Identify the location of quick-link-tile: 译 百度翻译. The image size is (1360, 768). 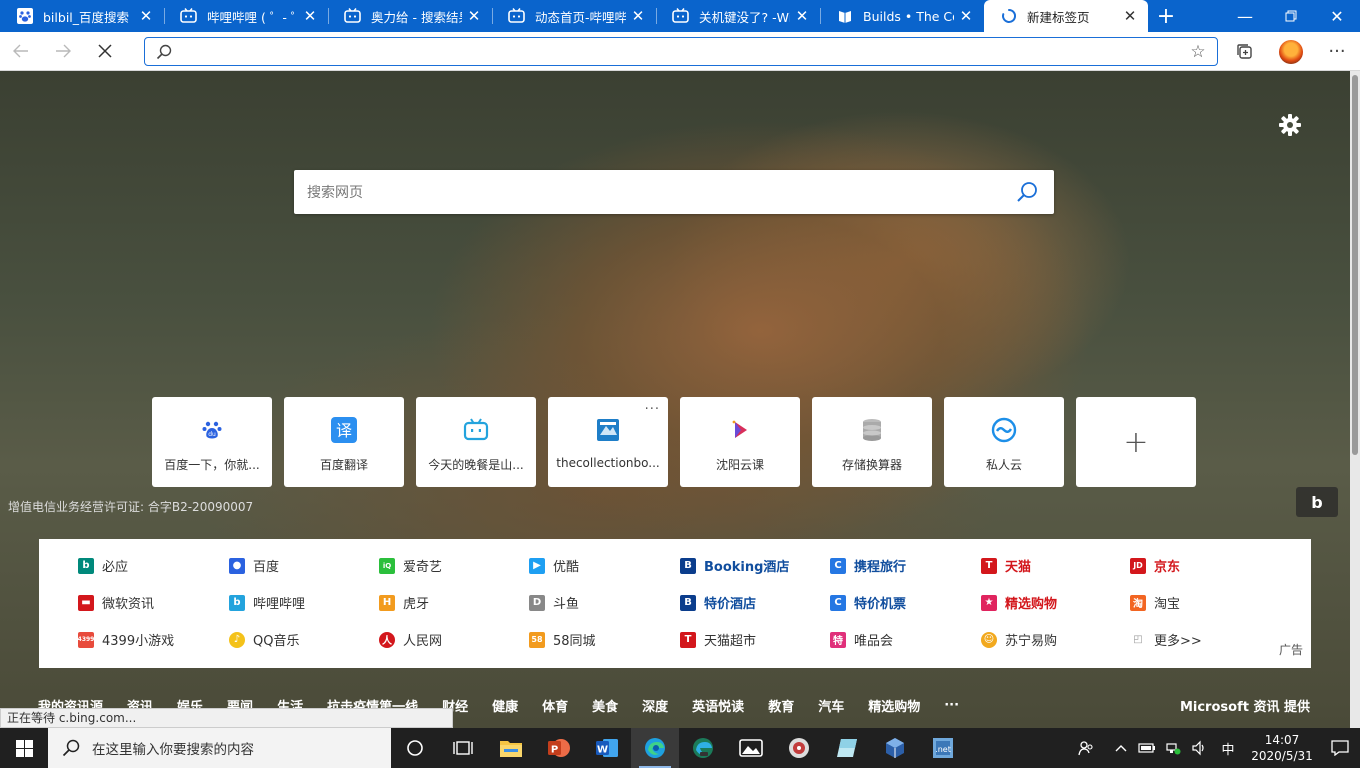
(344, 442).